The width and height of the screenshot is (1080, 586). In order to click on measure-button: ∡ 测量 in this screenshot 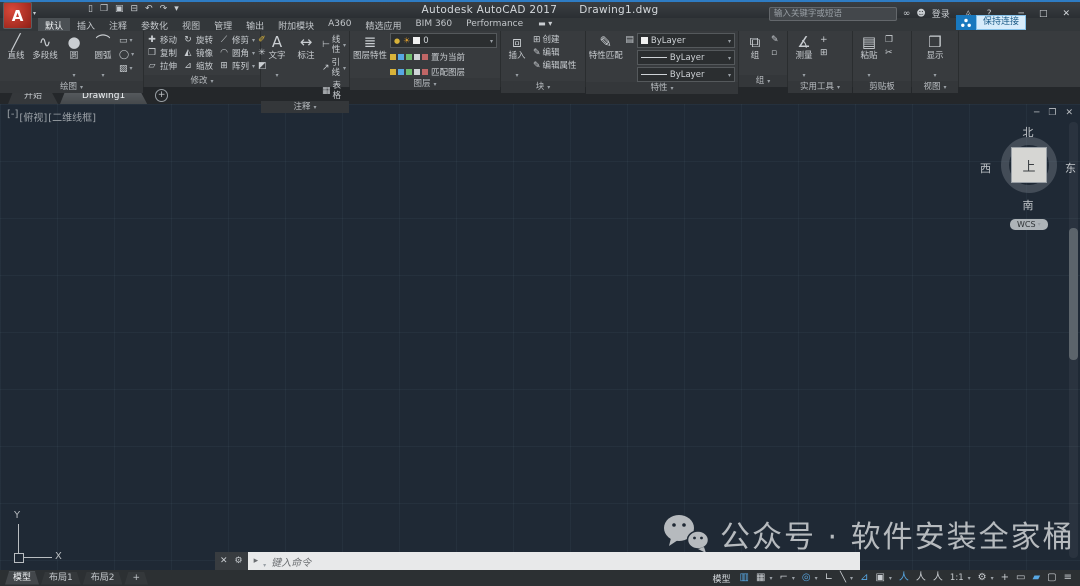, I will do `click(804, 57)`.